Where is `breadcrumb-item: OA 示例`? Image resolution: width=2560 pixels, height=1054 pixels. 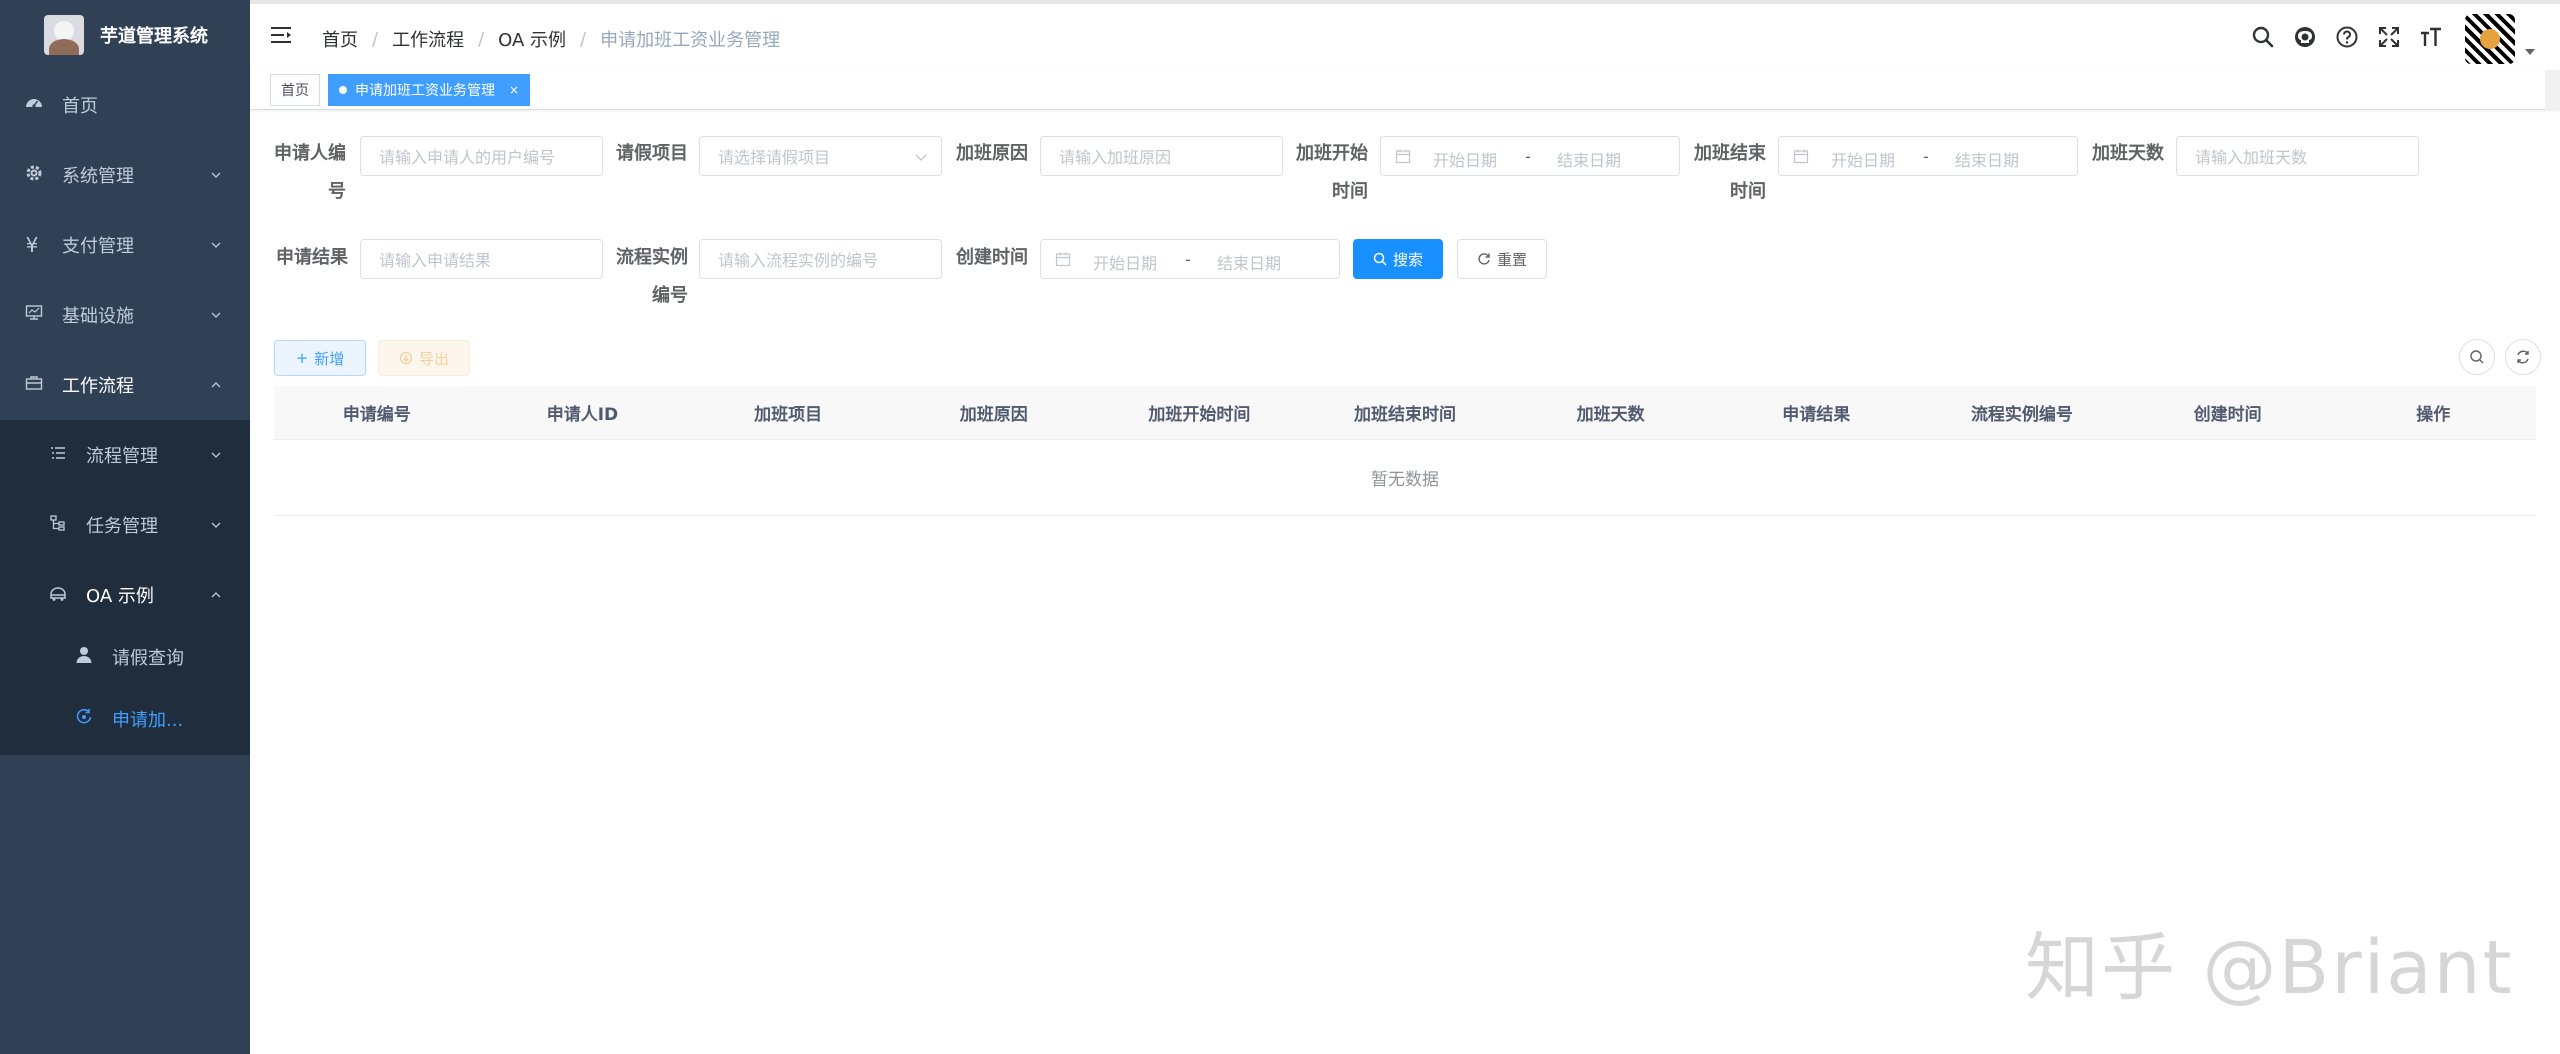
breadcrumb-item: OA 示例 is located at coordinates (532, 39).